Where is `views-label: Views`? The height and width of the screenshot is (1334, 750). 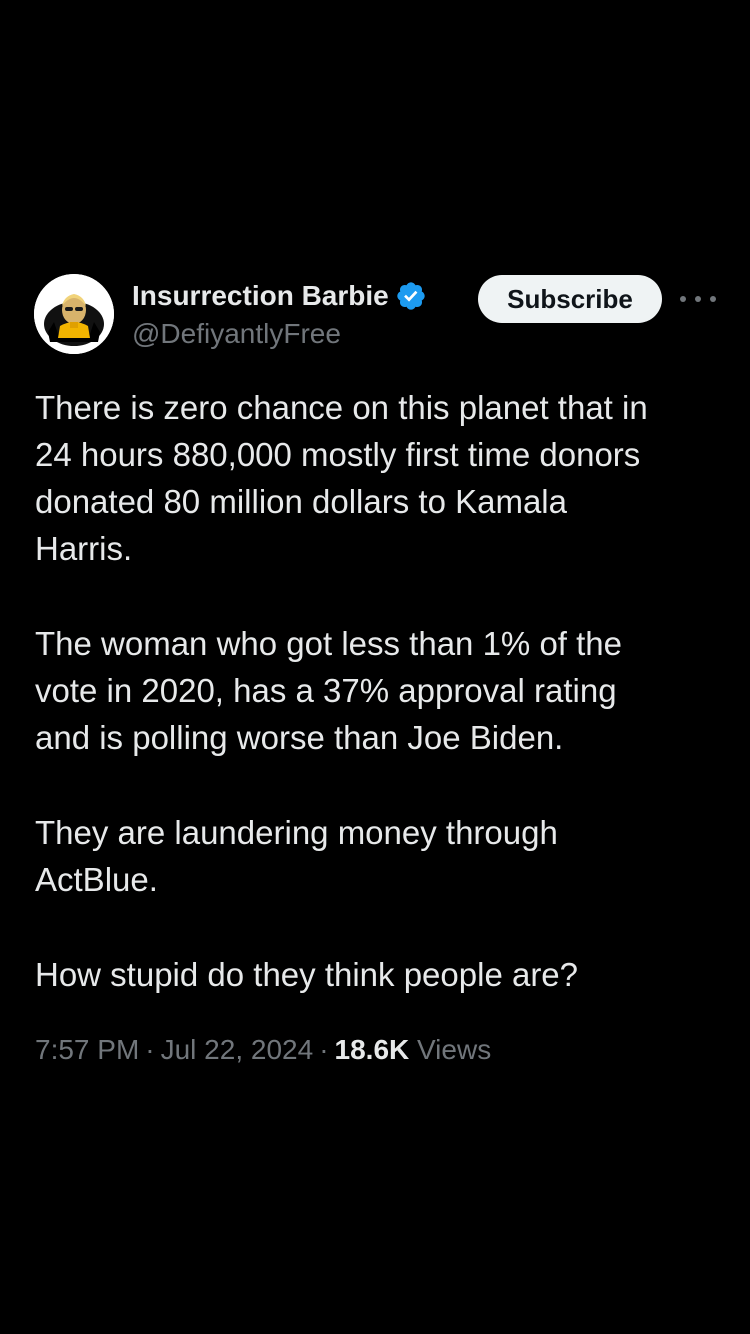 views-label: Views is located at coordinates (454, 1049).